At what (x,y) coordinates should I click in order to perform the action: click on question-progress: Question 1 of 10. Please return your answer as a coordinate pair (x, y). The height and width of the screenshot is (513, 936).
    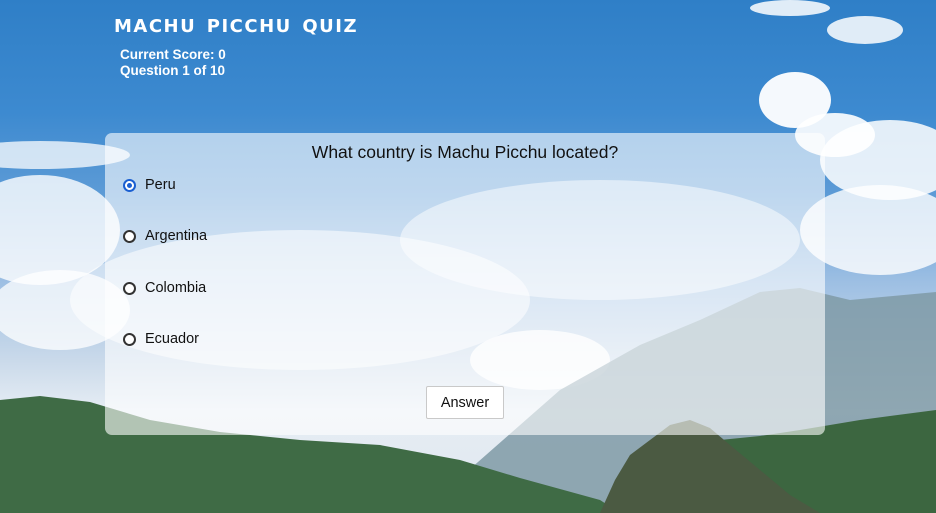
    Looking at the image, I should click on (173, 70).